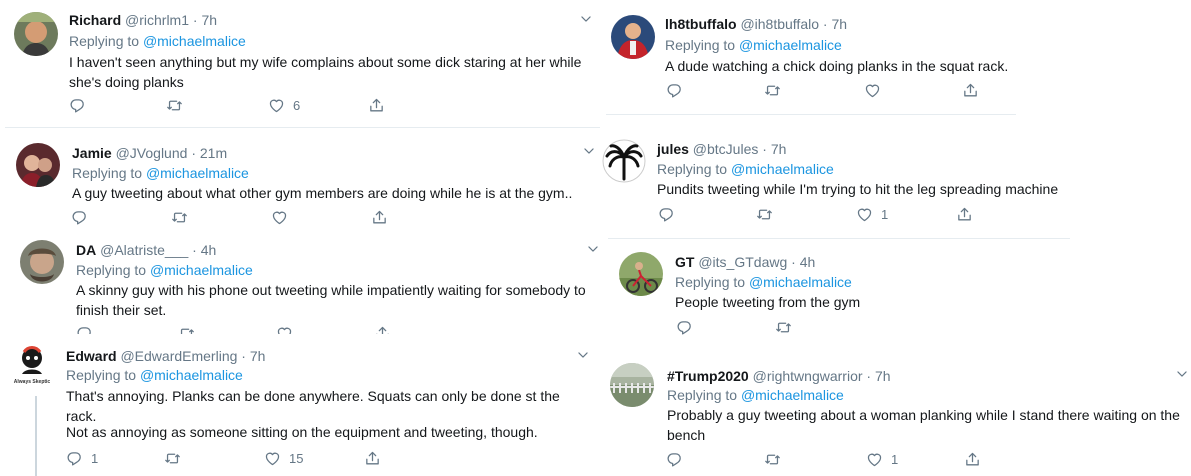 This screenshot has height=476, width=1191. Describe the element at coordinates (684, 262) in the screenshot. I see `display-name: GT` at that location.